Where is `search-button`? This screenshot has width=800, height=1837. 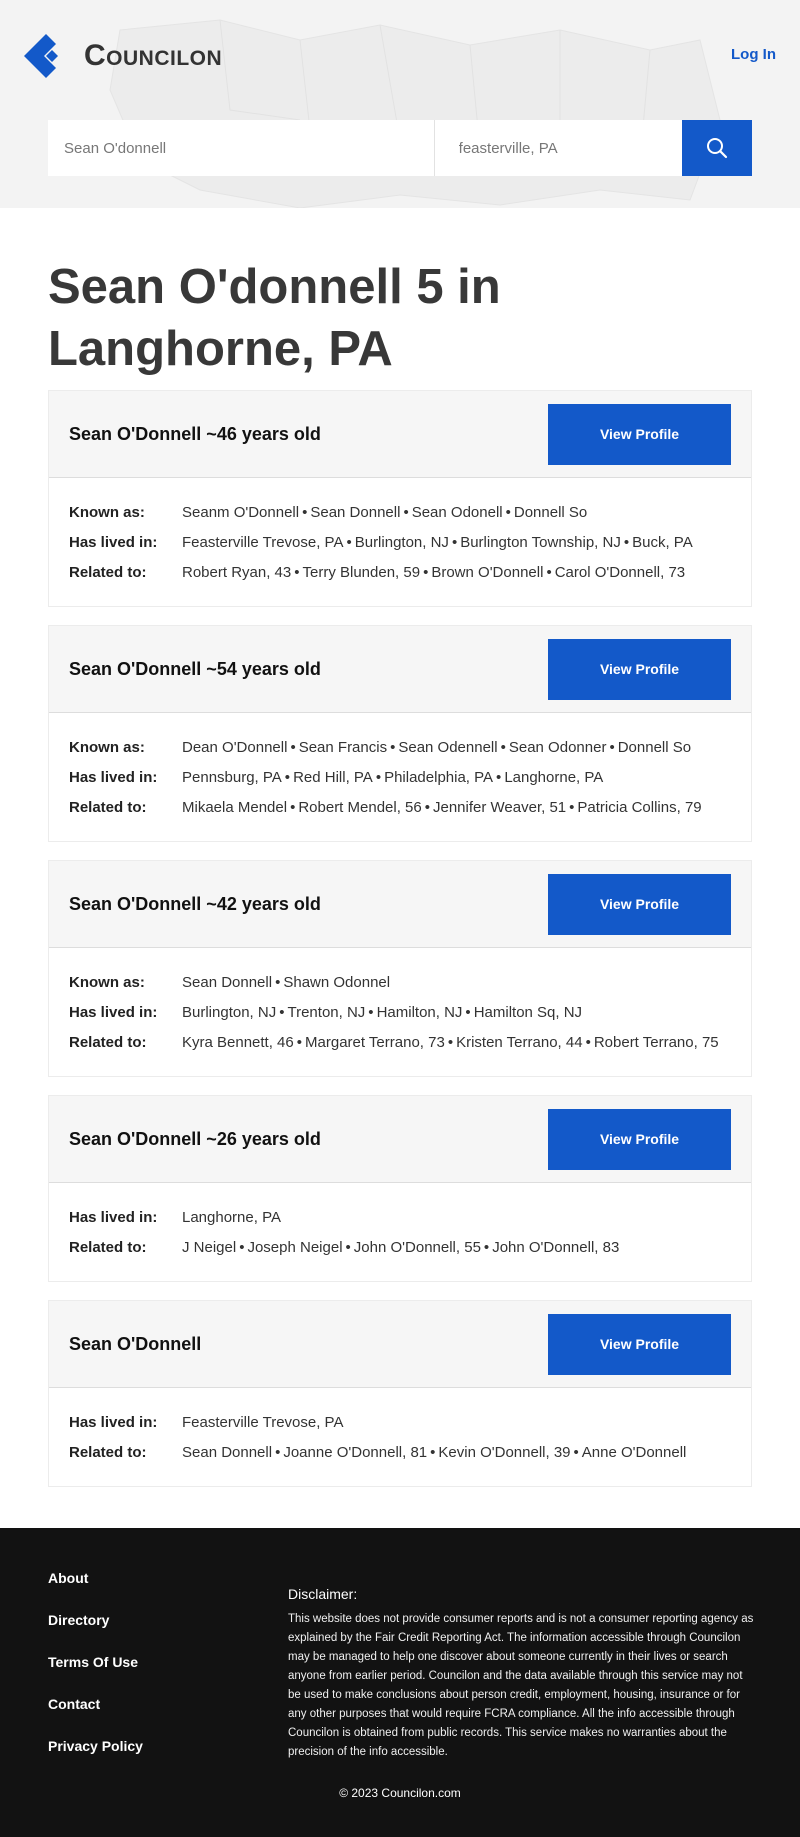
search-button is located at coordinates (716, 148).